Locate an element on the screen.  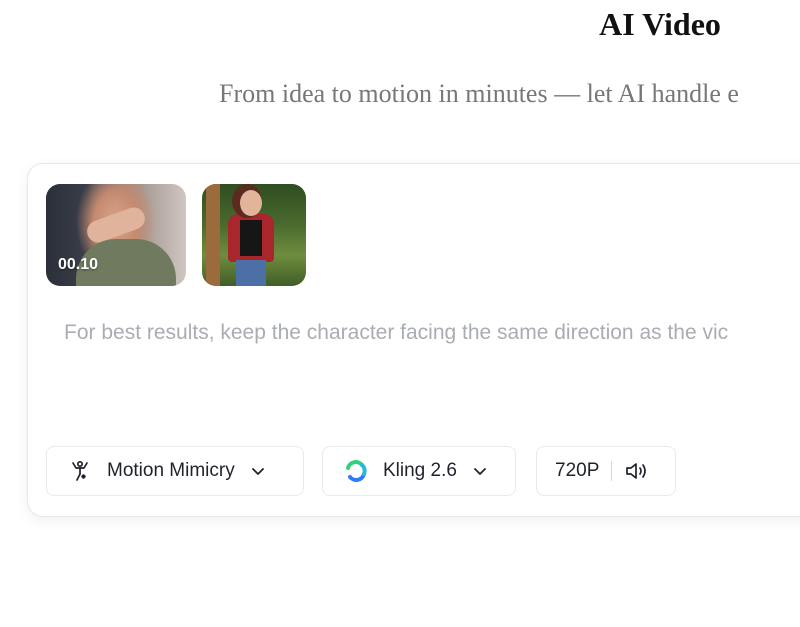
mode-label: Motion Mimicry is located at coordinates (171, 470).